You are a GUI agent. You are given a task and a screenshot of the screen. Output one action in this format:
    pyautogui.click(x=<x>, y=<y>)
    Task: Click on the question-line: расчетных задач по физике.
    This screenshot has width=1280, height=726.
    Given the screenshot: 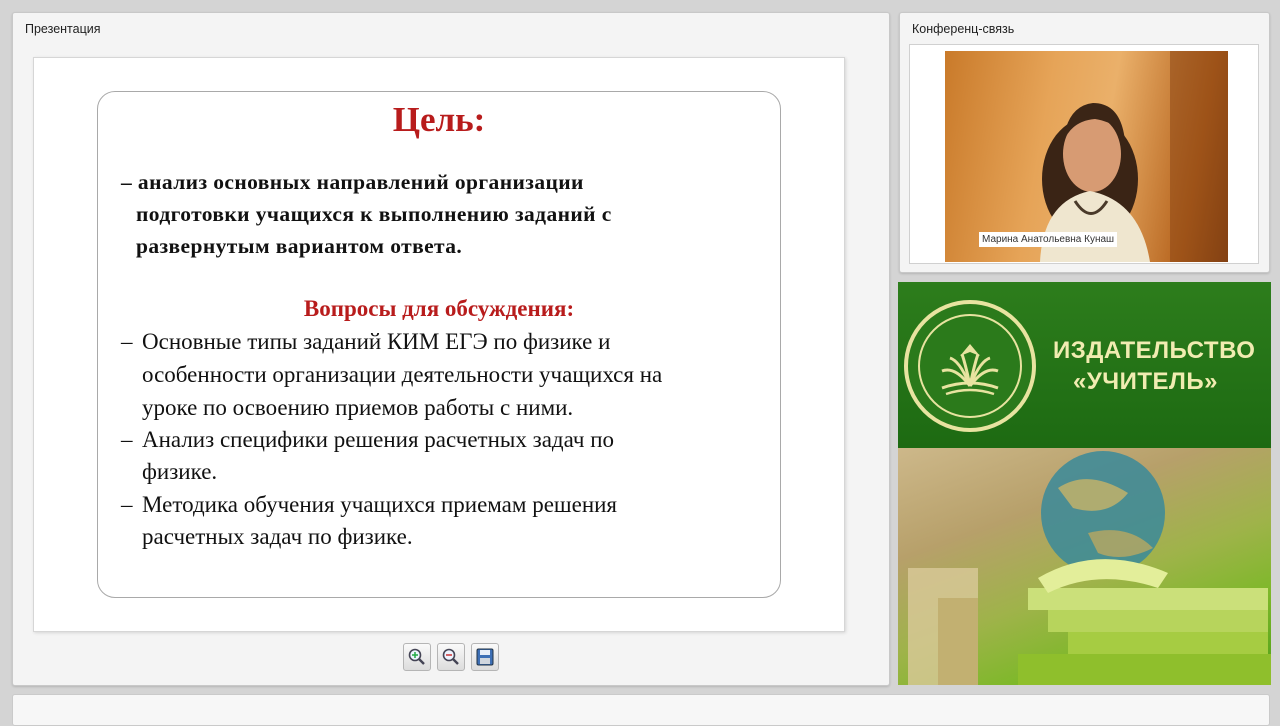 What is the action you would take?
    pyautogui.click(x=277, y=536)
    